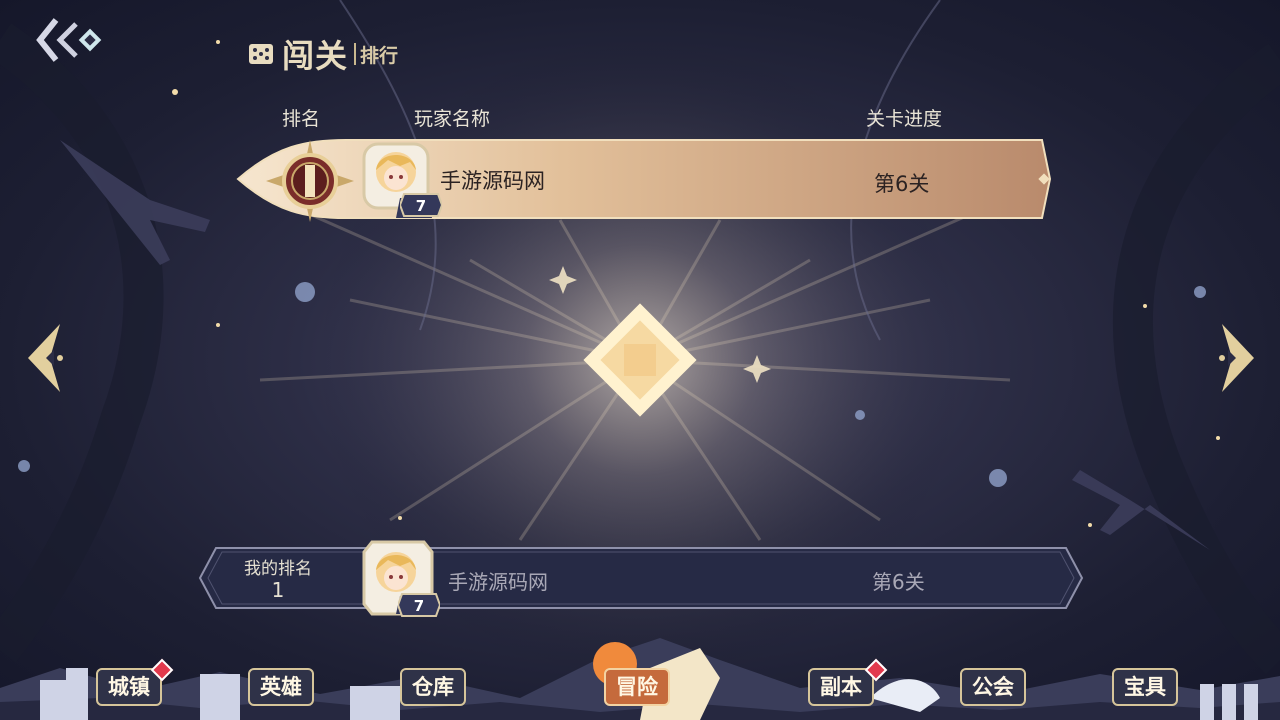 The height and width of the screenshot is (720, 1280). I want to click on nav-town-label: 城镇, so click(129, 687).